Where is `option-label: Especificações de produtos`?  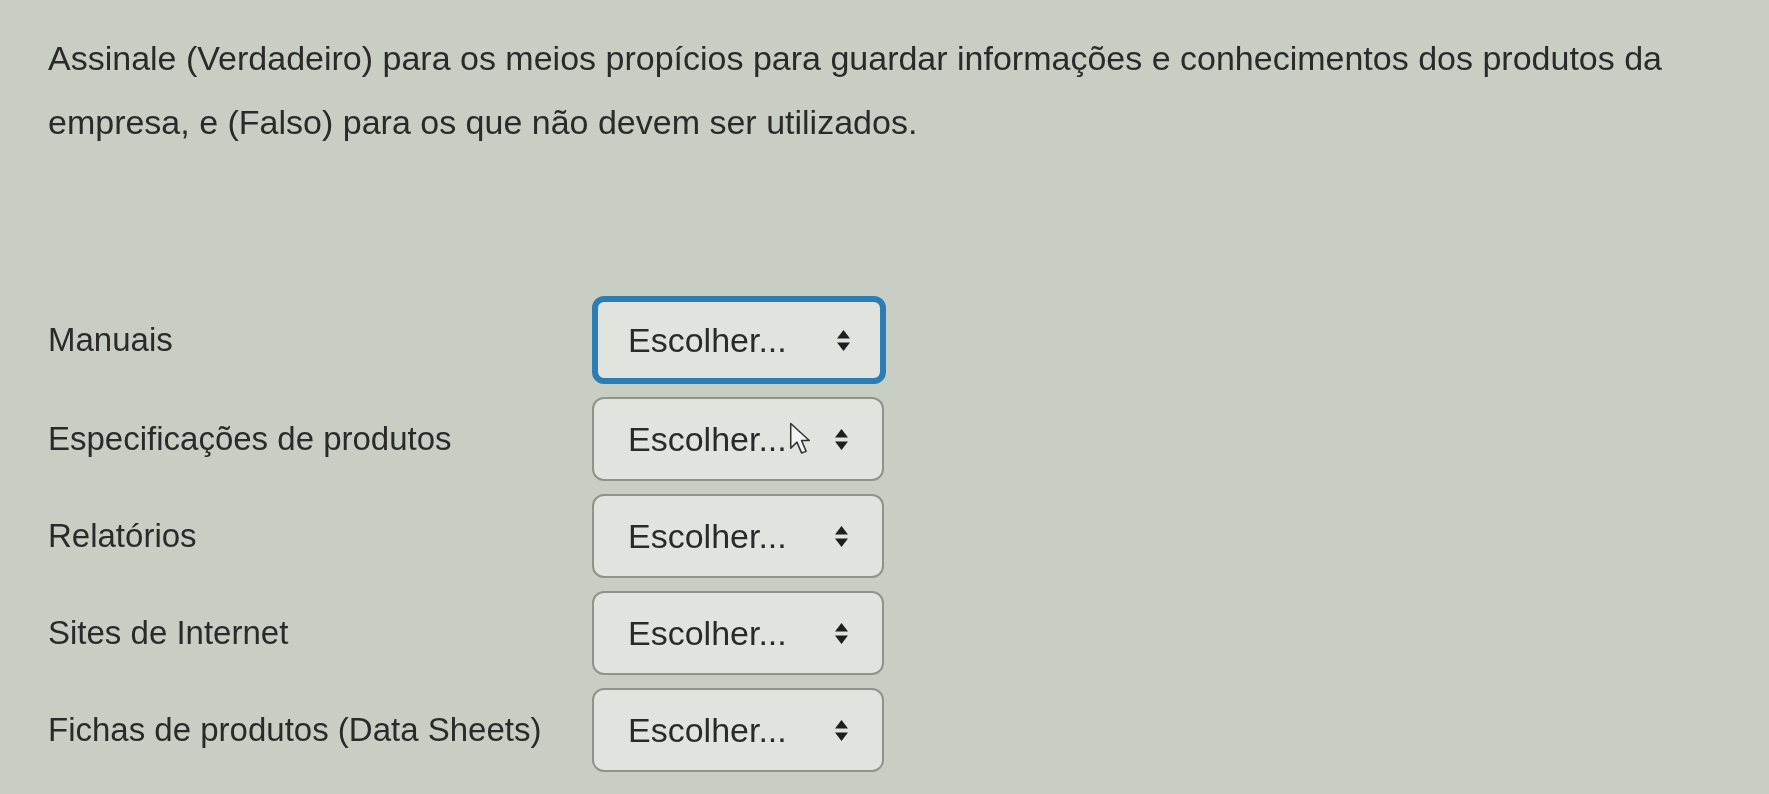 option-label: Especificações de produtos is located at coordinates (250, 439).